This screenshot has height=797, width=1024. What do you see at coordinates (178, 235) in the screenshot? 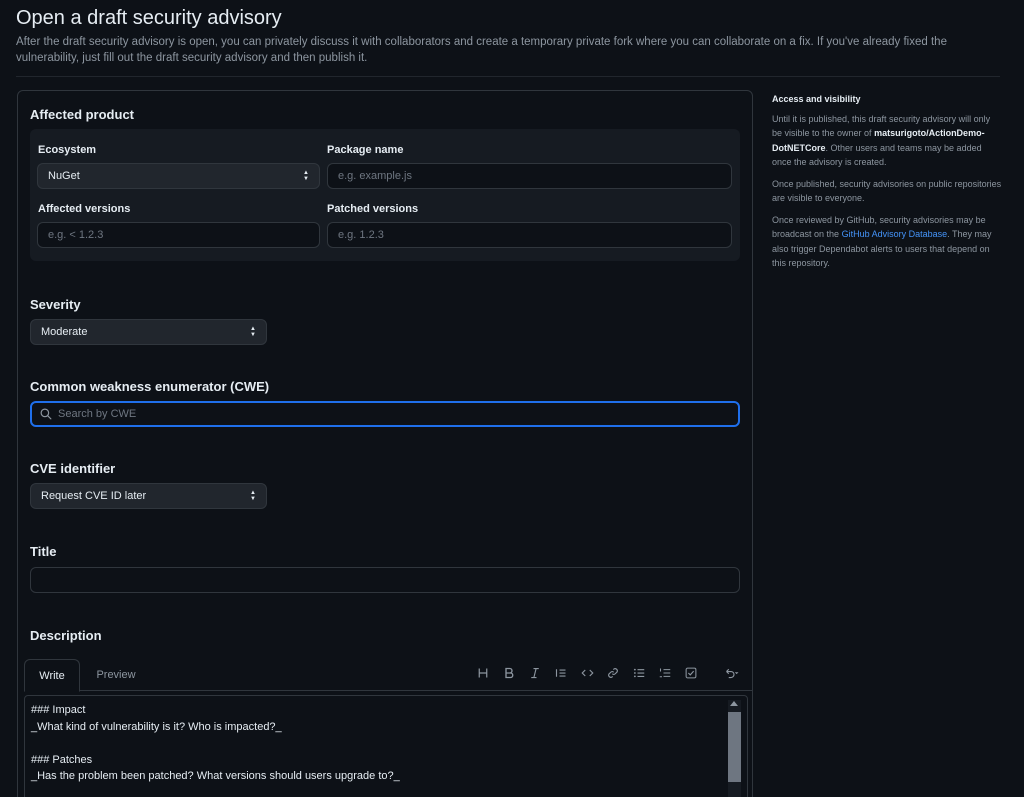
I see `affected-versions-input: e.g. < 1.2.3` at bounding box center [178, 235].